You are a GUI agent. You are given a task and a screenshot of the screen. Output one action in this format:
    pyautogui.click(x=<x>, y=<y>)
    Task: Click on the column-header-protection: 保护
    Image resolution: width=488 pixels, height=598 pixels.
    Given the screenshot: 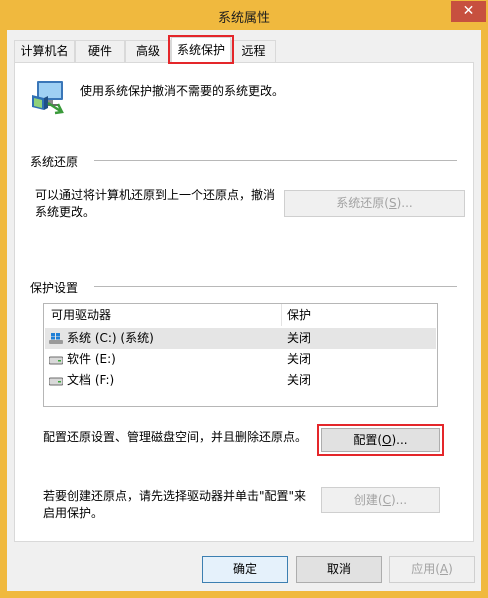 What is the action you would take?
    pyautogui.click(x=299, y=315)
    